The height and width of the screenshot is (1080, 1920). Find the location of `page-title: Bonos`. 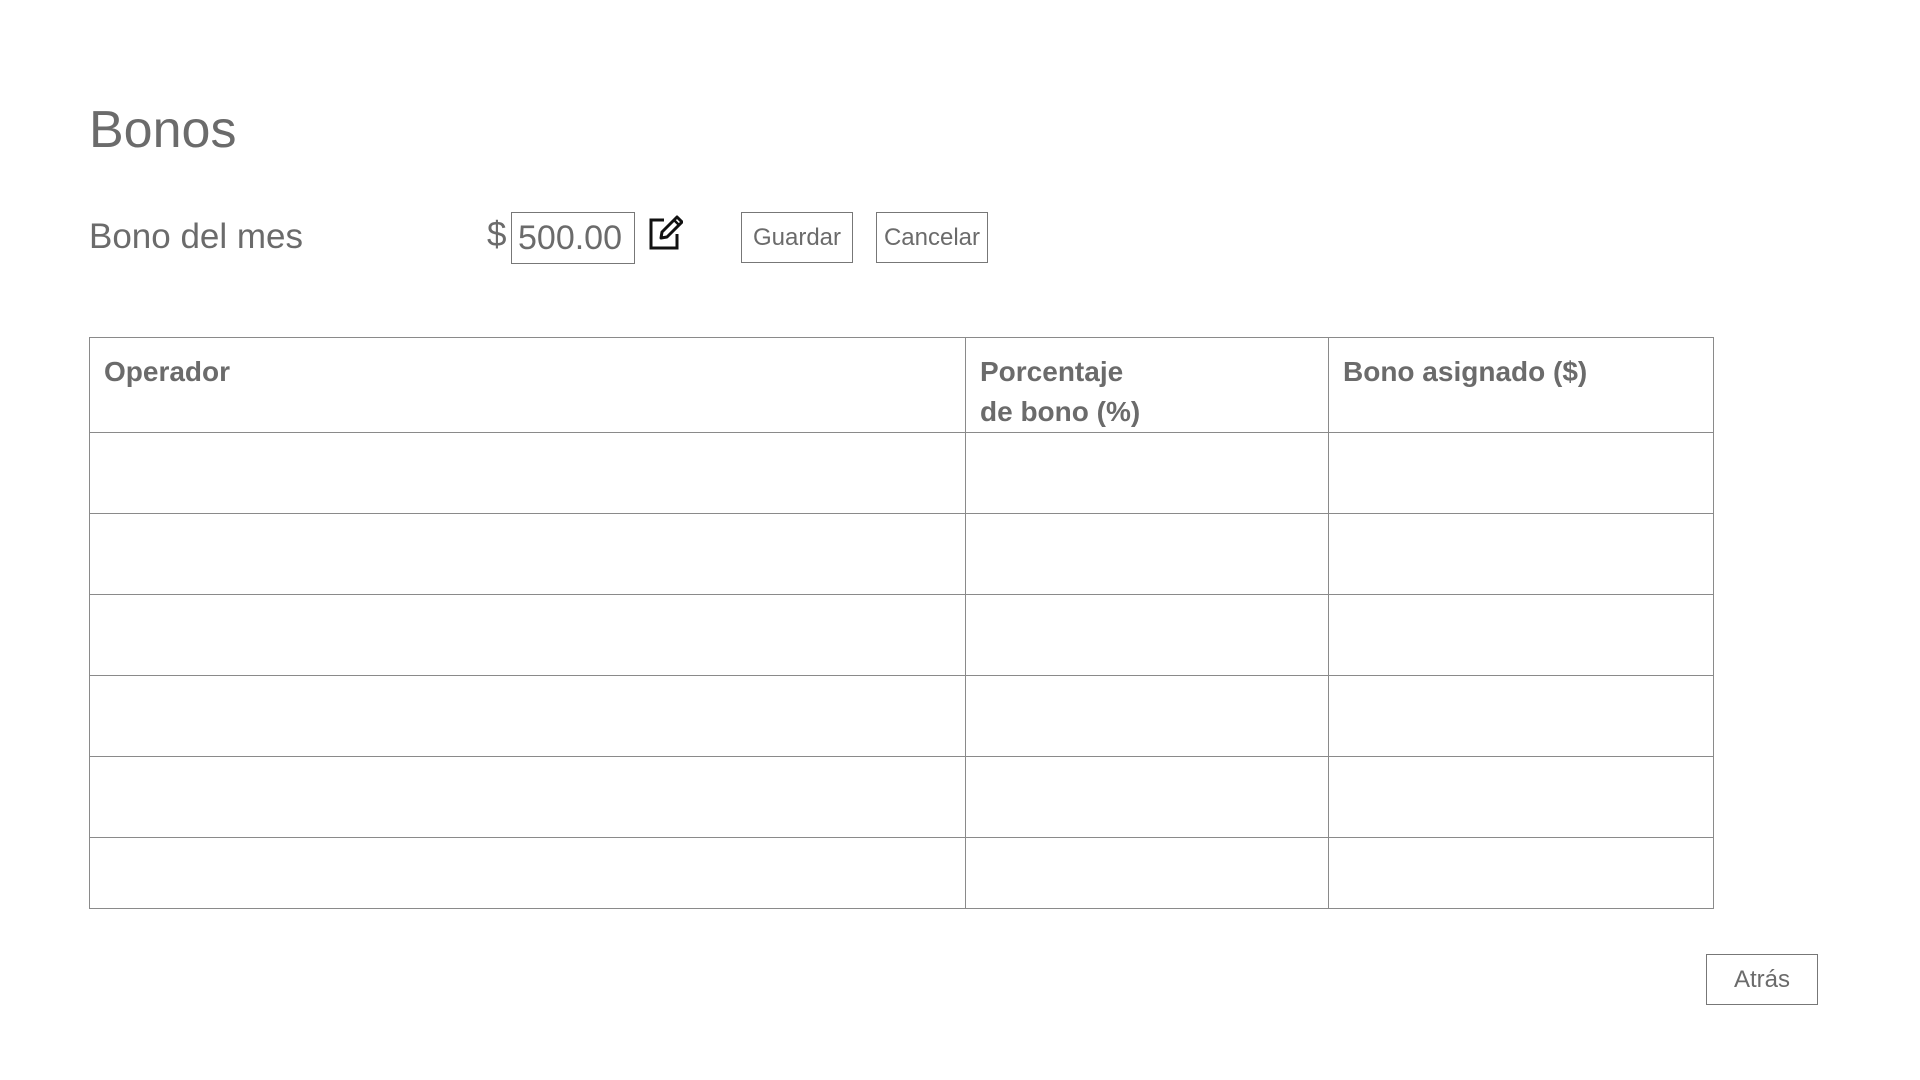

page-title: Bonos is located at coordinates (163, 130).